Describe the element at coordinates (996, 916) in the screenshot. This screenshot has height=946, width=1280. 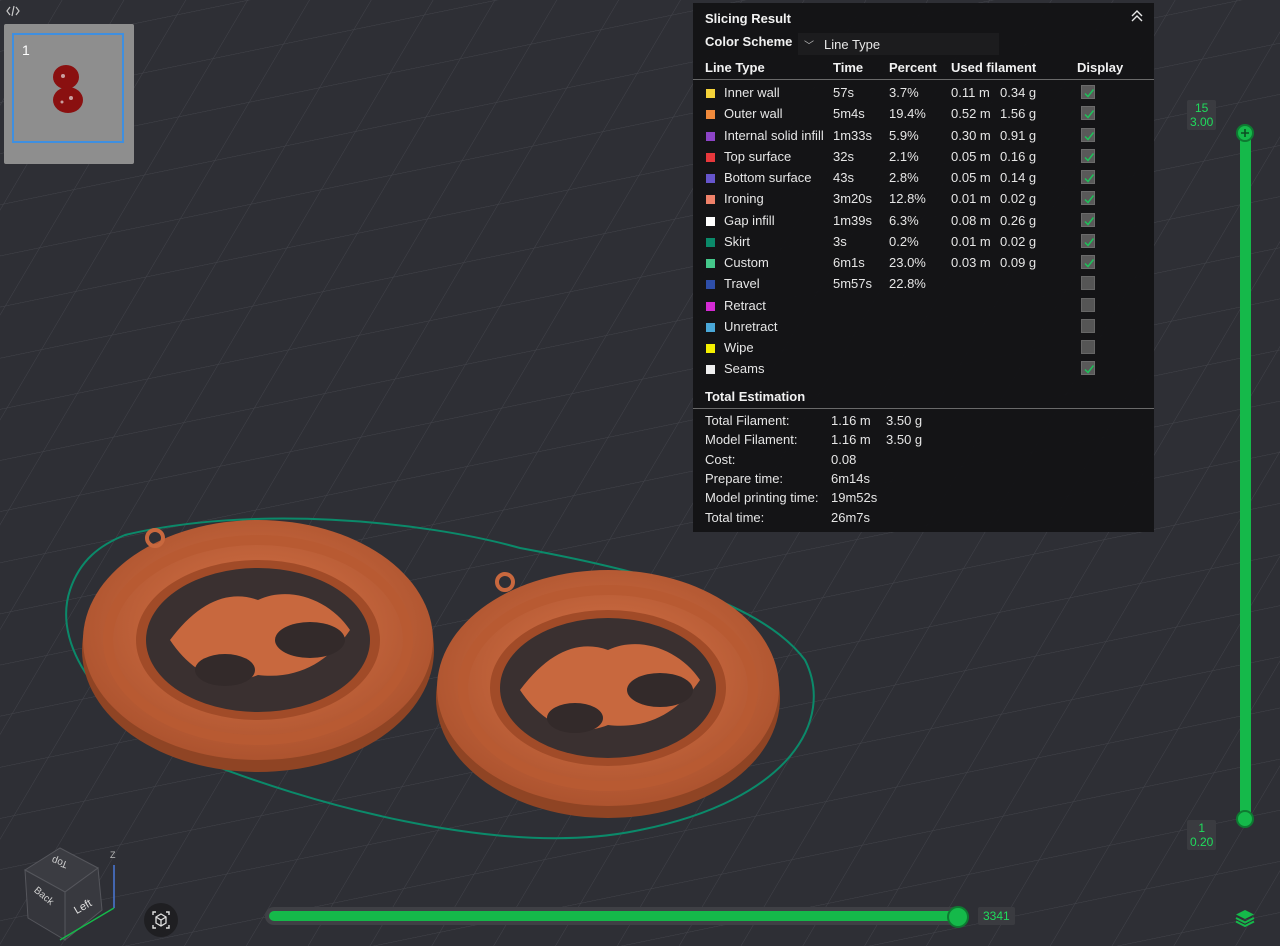
I see `move-slider-value: 3341` at that location.